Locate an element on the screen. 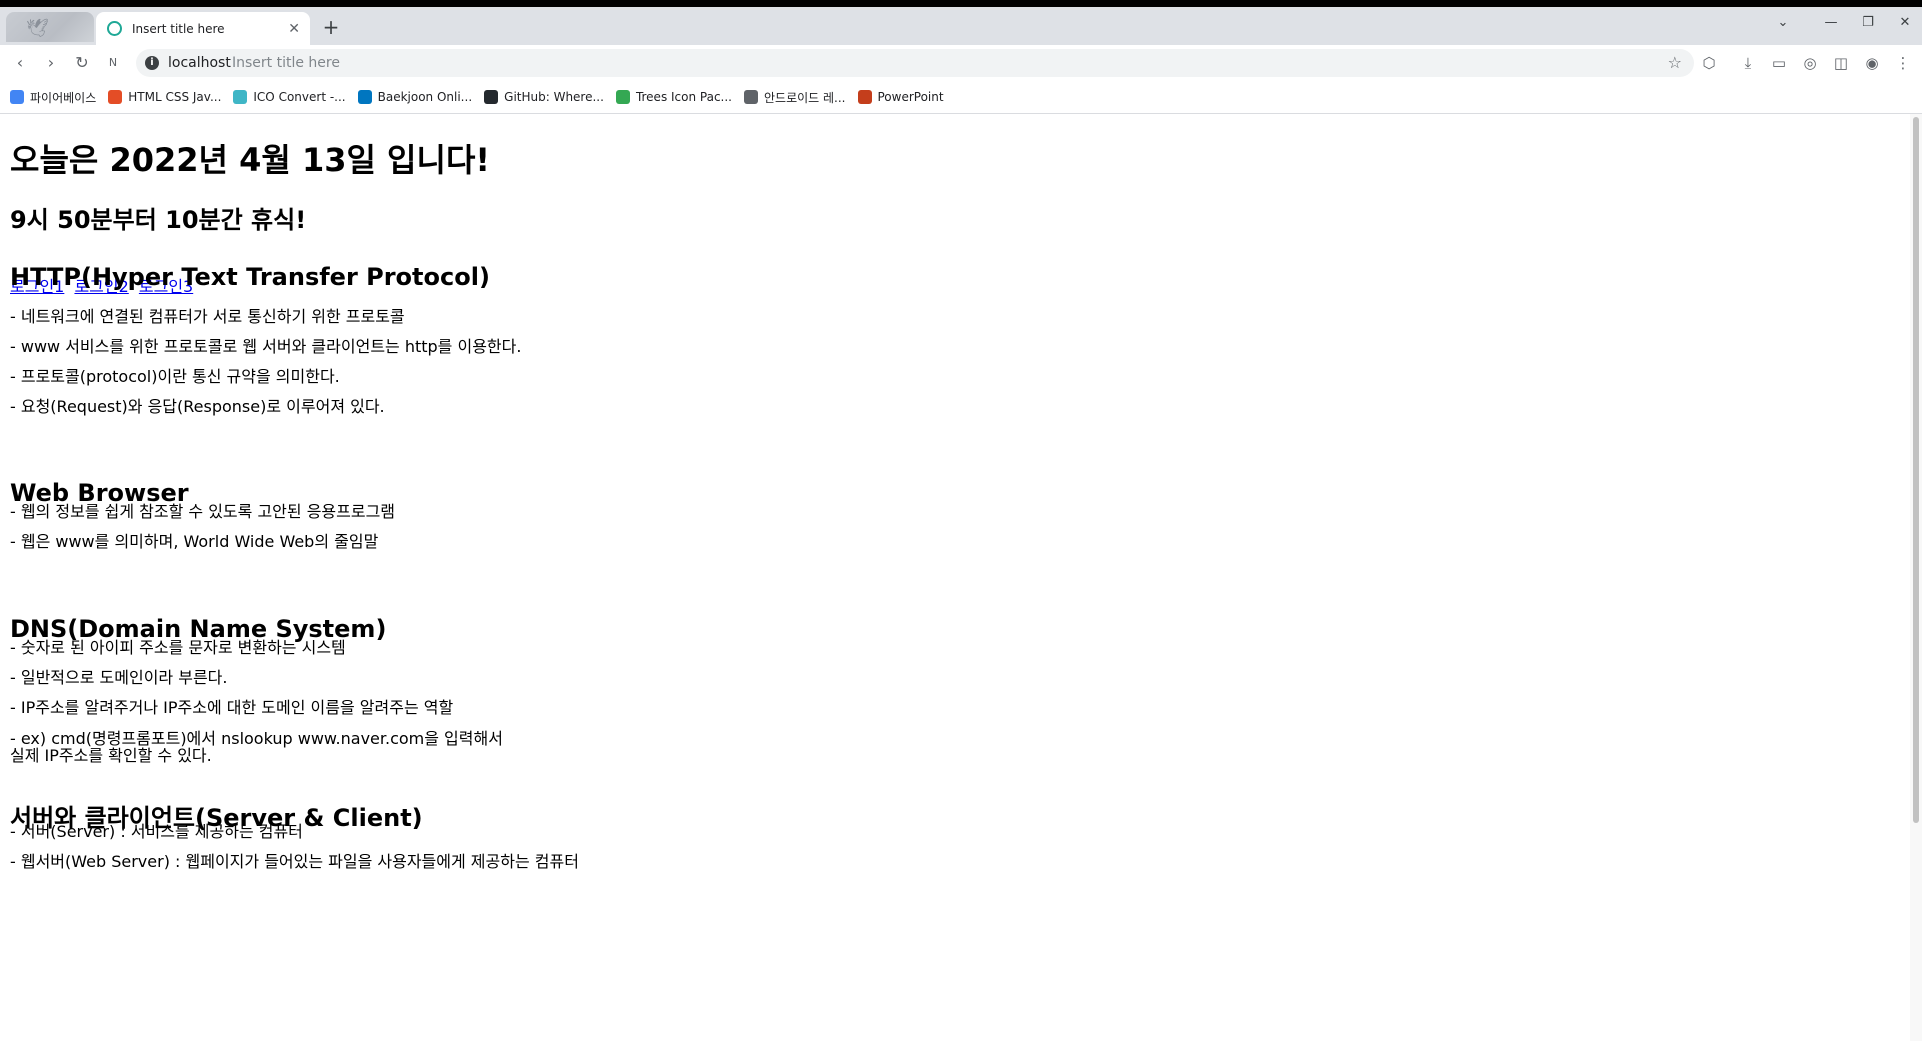 Image resolution: width=1922 pixels, height=1041 pixels. profile-icon: ◉ is located at coordinates (1872, 63).